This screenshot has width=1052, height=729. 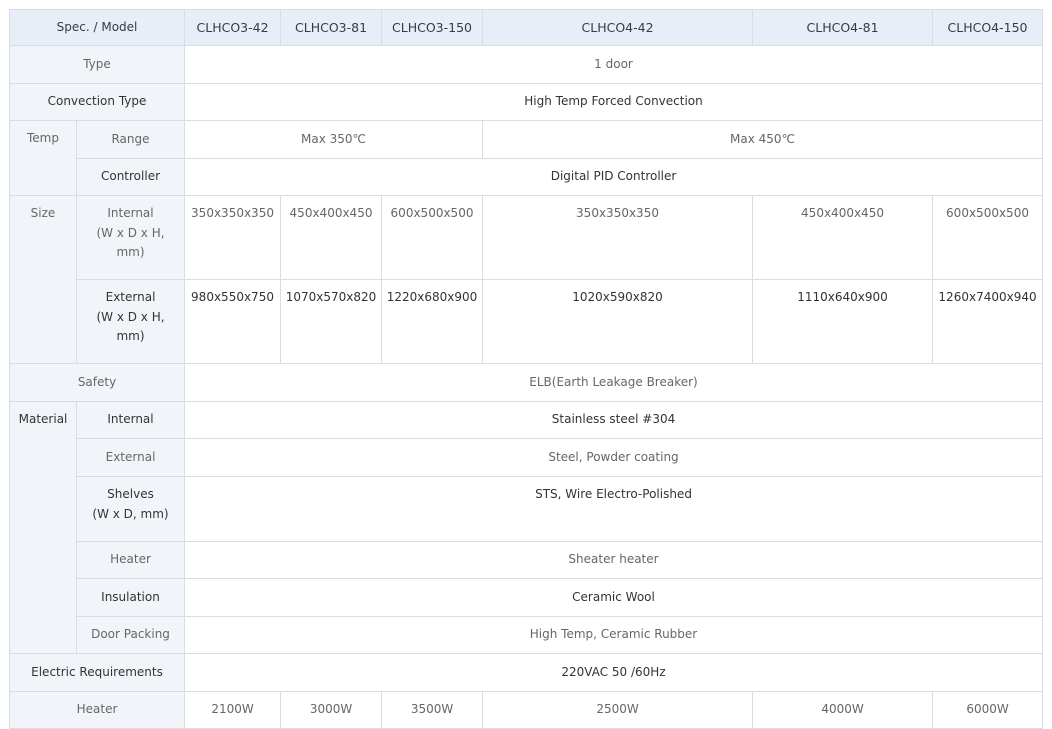 What do you see at coordinates (130, 635) in the screenshot?
I see `material-door-packing-label: Door Packing` at bounding box center [130, 635].